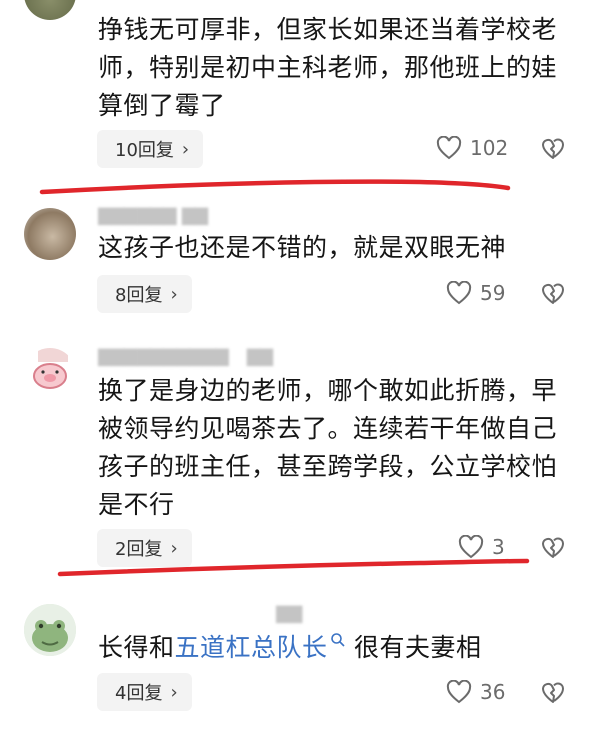 This screenshot has height=752, width=600. What do you see at coordinates (139, 295) in the screenshot?
I see `reply-count: 8回复` at bounding box center [139, 295].